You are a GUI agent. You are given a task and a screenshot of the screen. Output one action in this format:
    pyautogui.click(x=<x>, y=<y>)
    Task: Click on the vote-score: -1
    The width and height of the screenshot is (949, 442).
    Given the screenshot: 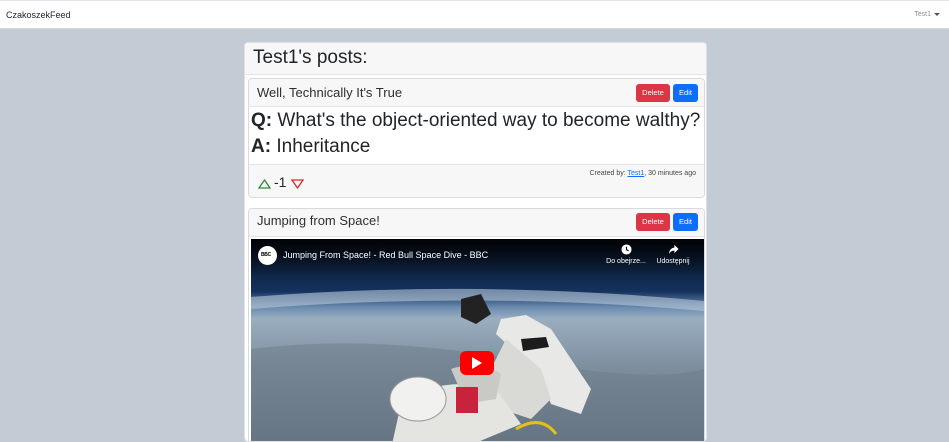 What is the action you would take?
    pyautogui.click(x=280, y=182)
    